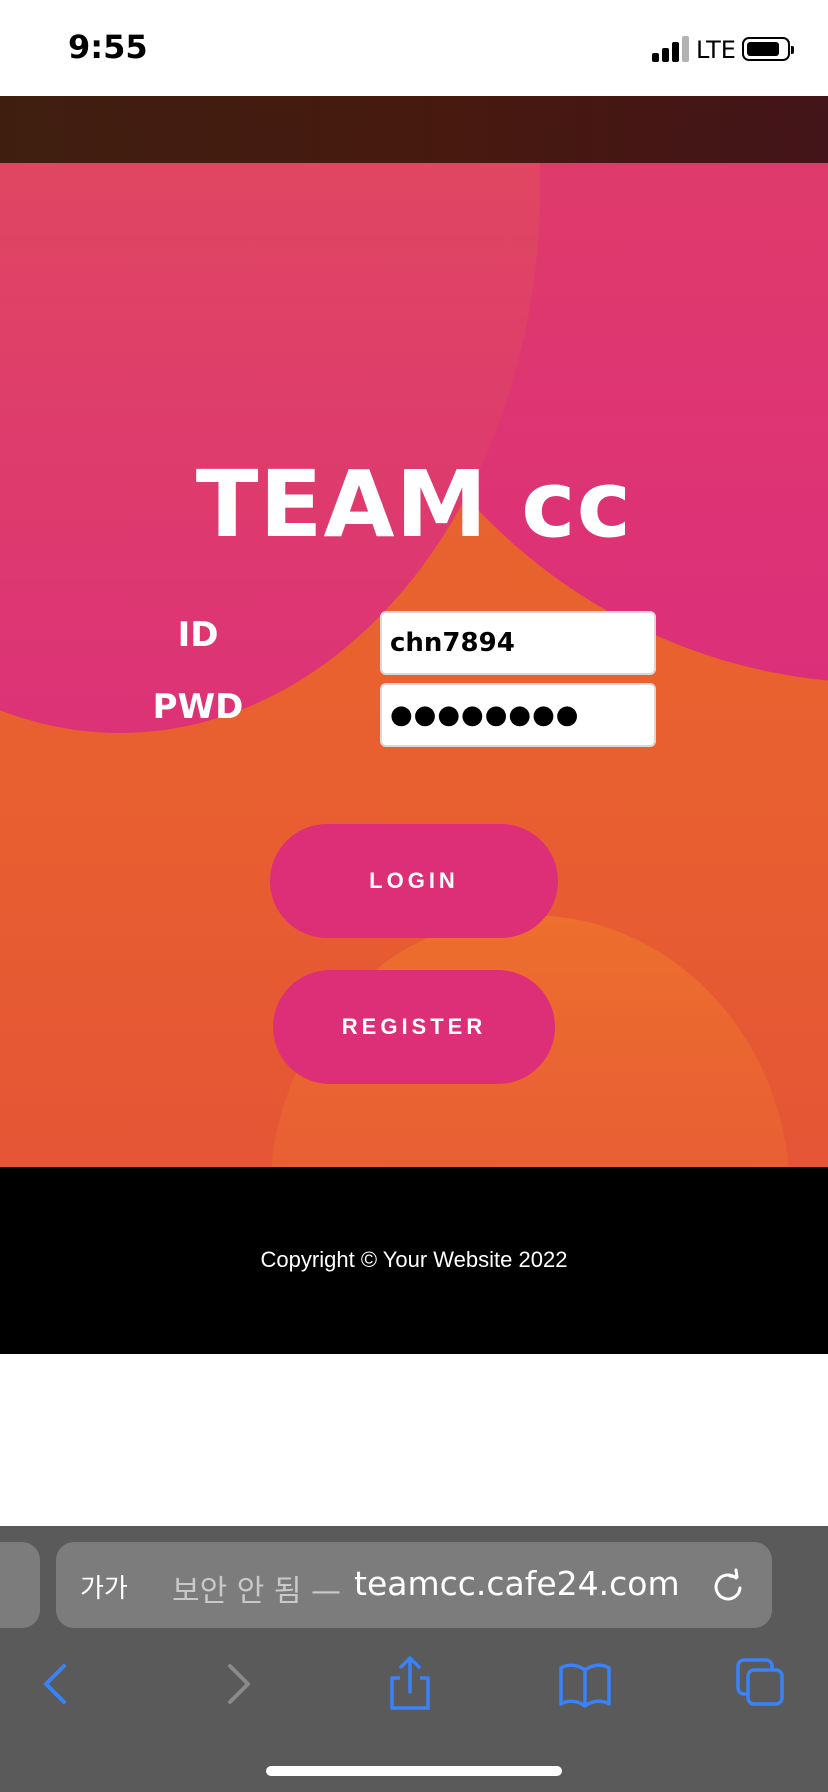 The width and height of the screenshot is (828, 1792). I want to click on id-label: ID, so click(198, 635).